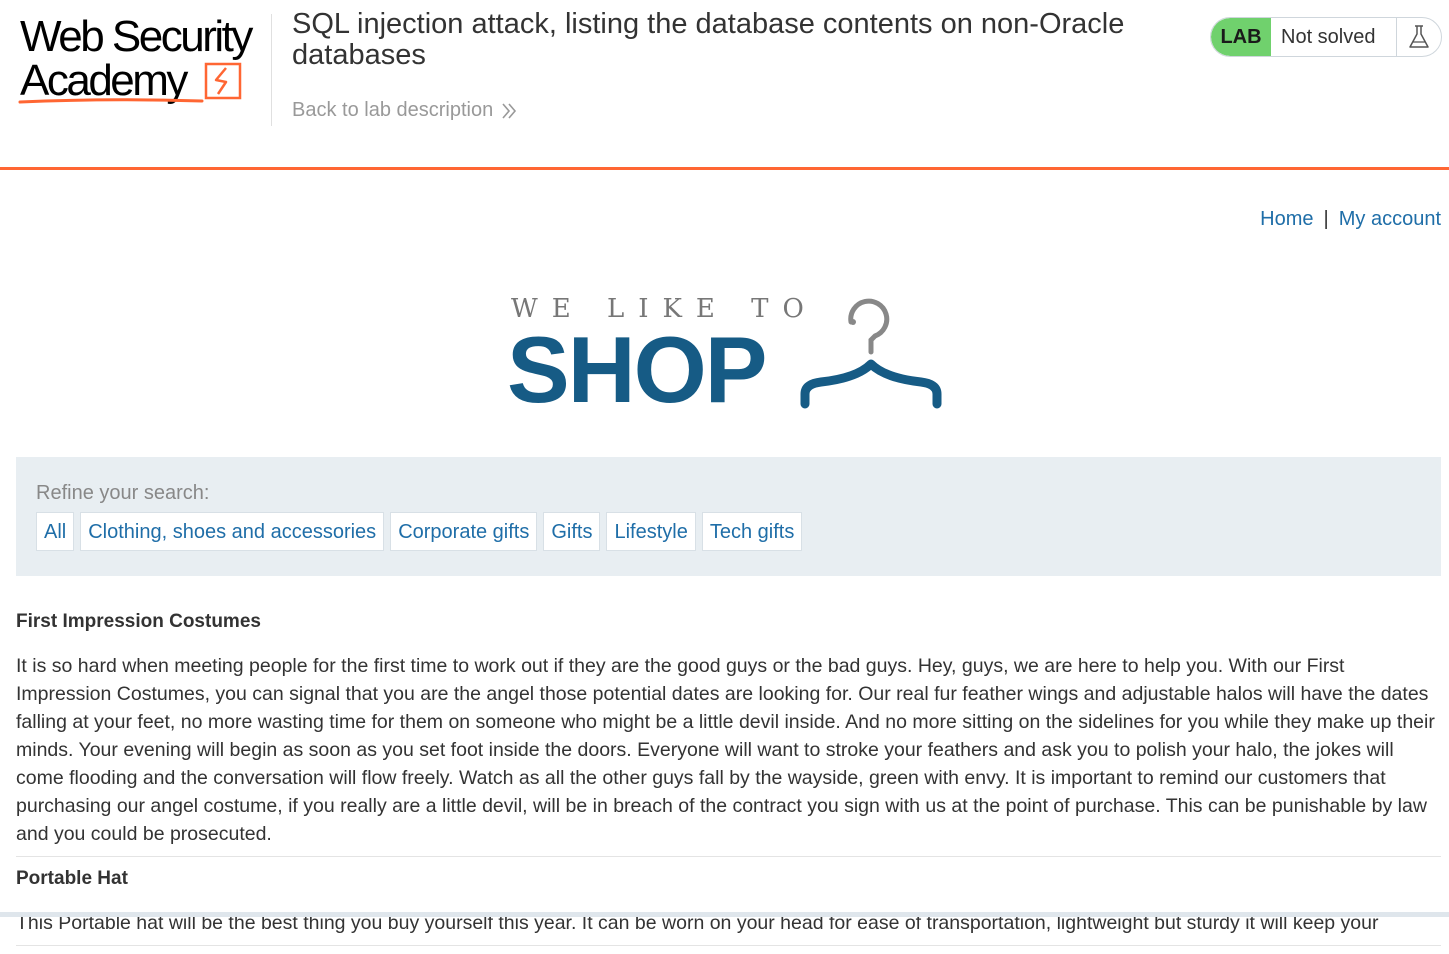 This screenshot has height=954, width=1449. I want to click on top-nav: Home | My account, so click(1350, 219).